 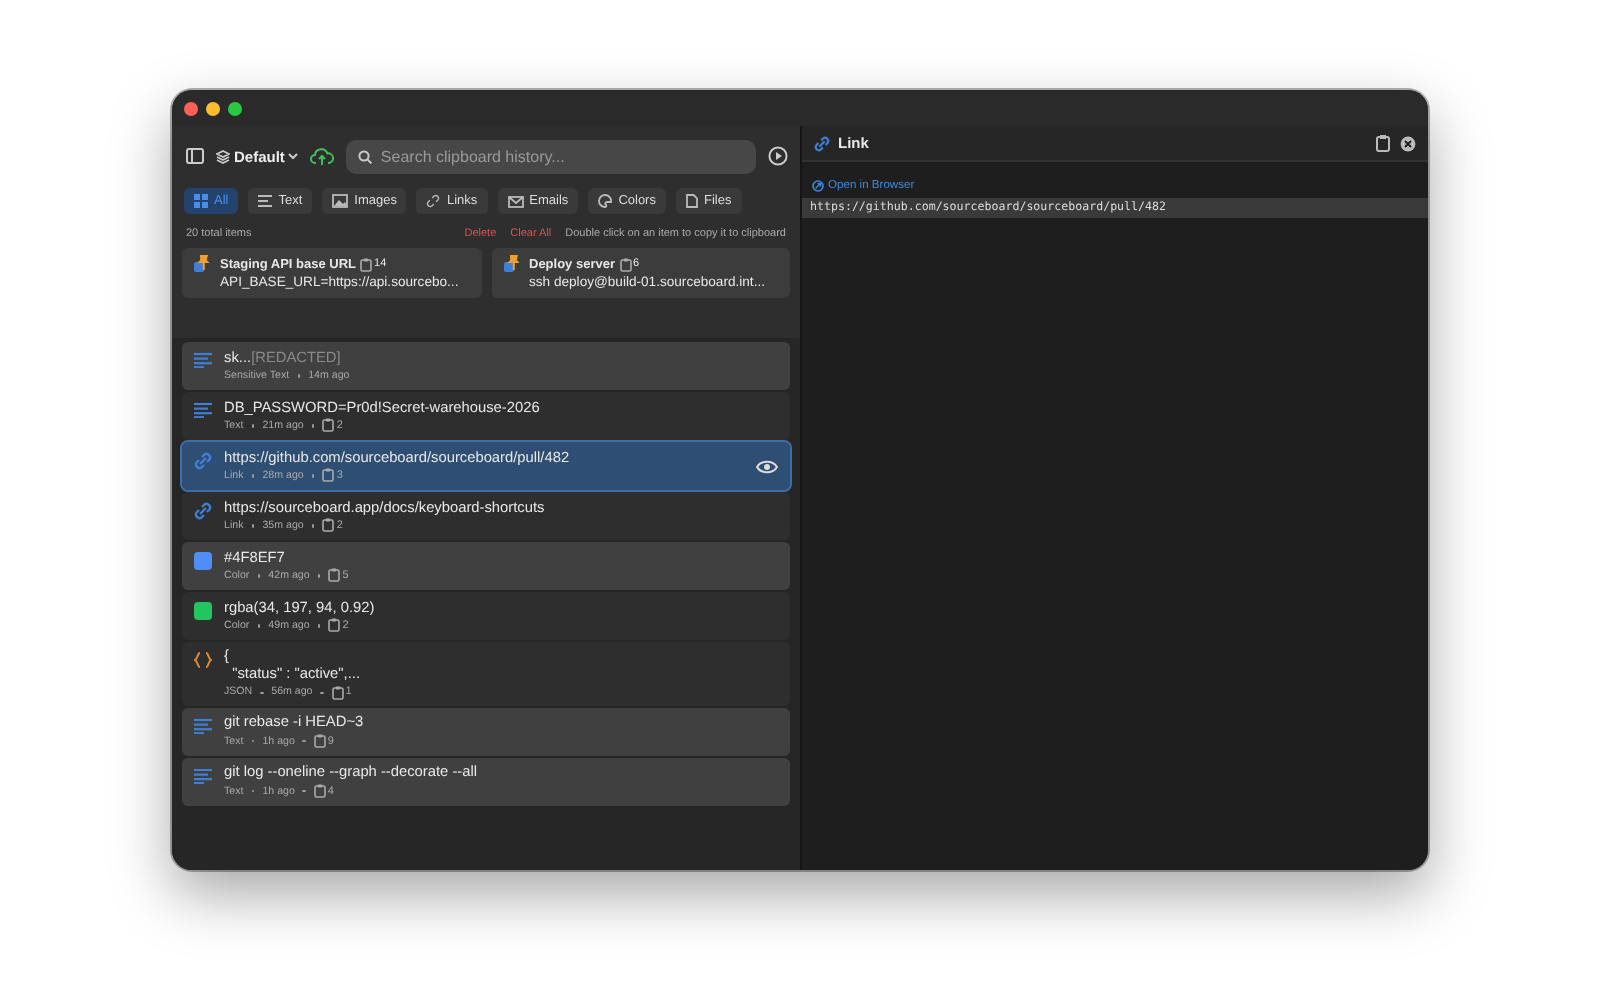 I want to click on close-button, so click(x=191, y=108).